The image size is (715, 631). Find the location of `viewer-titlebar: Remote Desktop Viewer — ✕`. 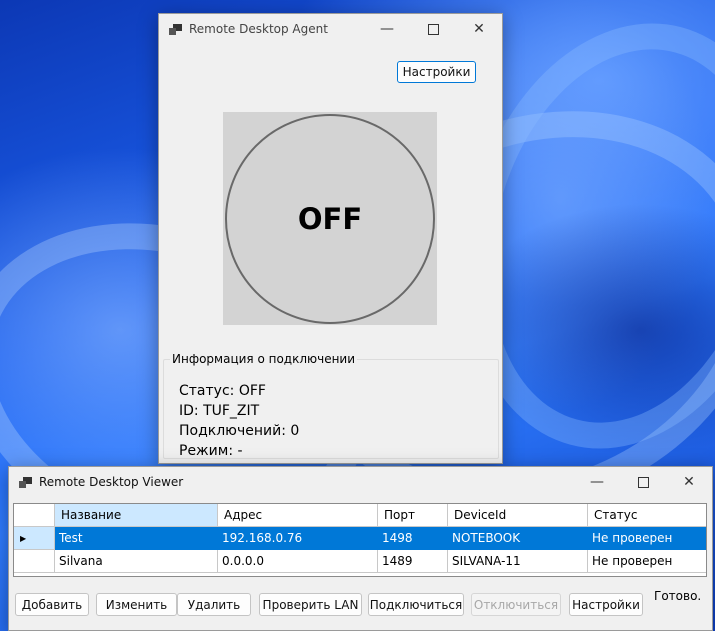

viewer-titlebar: Remote Desktop Viewer — ✕ is located at coordinates (360, 482).